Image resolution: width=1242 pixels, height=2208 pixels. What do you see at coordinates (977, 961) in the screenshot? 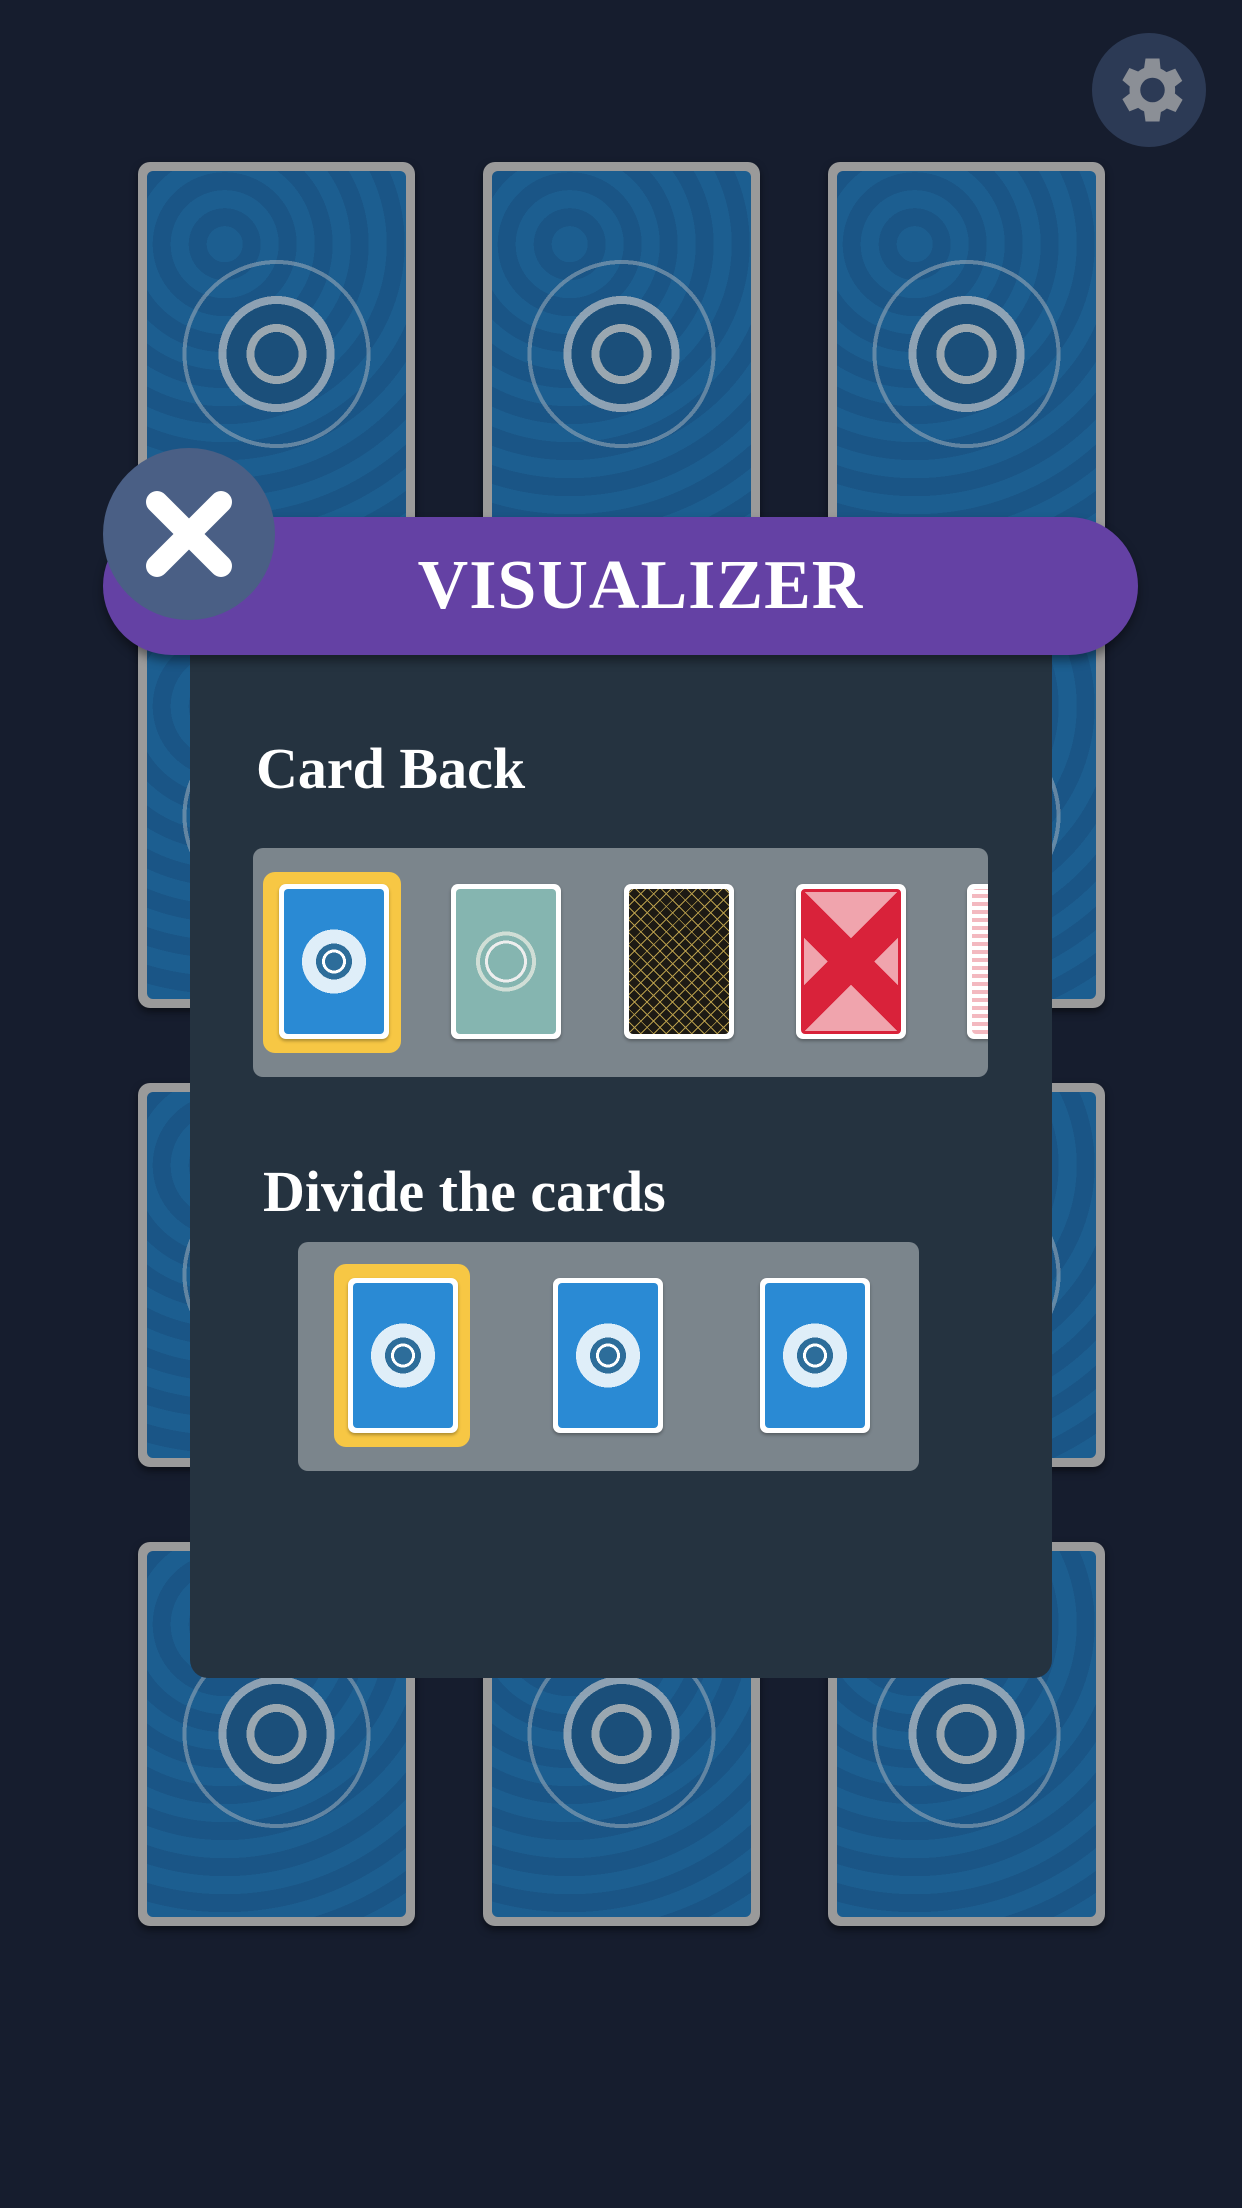
I see `card-back-option-pink` at bounding box center [977, 961].